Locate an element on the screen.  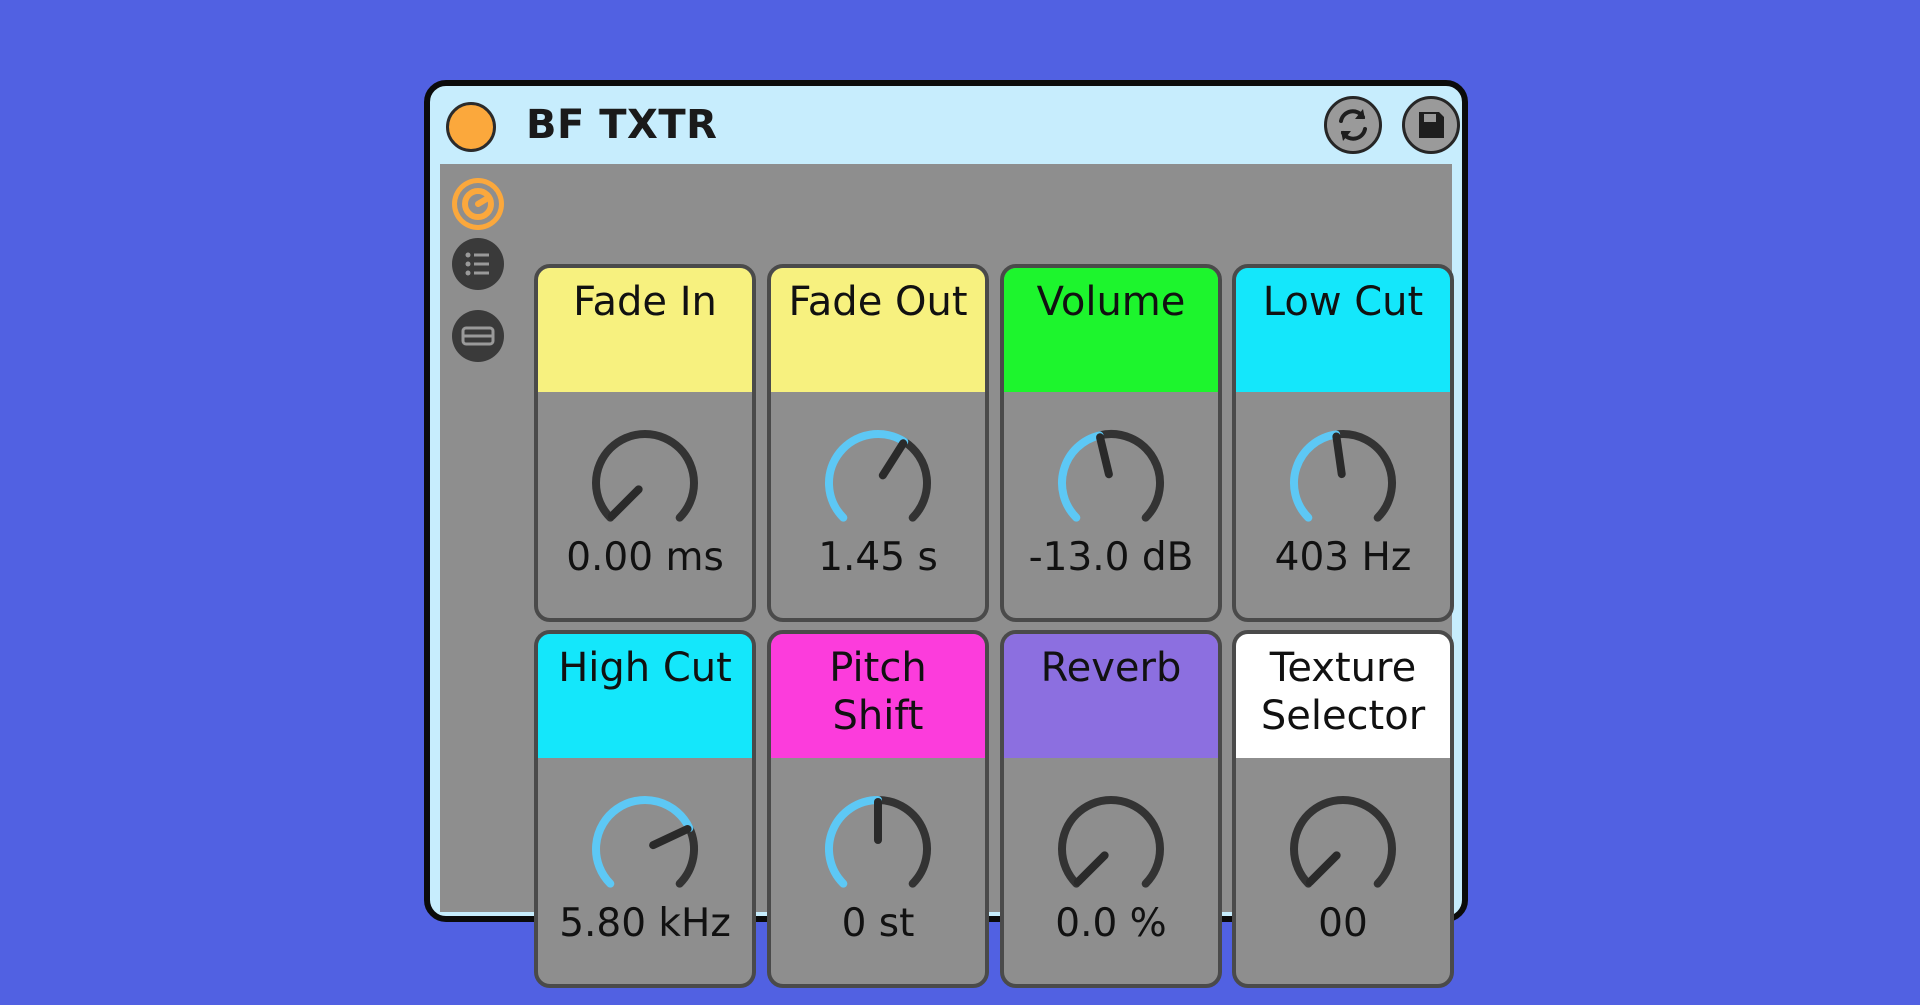
macro-label: Pitch Shift is located at coordinates (878, 692).